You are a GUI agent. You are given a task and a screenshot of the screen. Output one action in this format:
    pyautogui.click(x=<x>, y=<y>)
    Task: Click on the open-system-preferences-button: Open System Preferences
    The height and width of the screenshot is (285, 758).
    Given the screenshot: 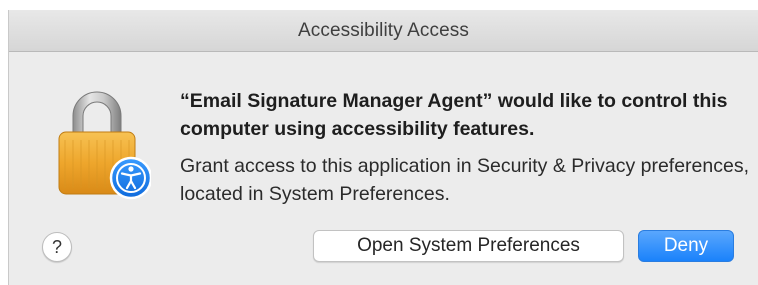 What is the action you would take?
    pyautogui.click(x=468, y=246)
    